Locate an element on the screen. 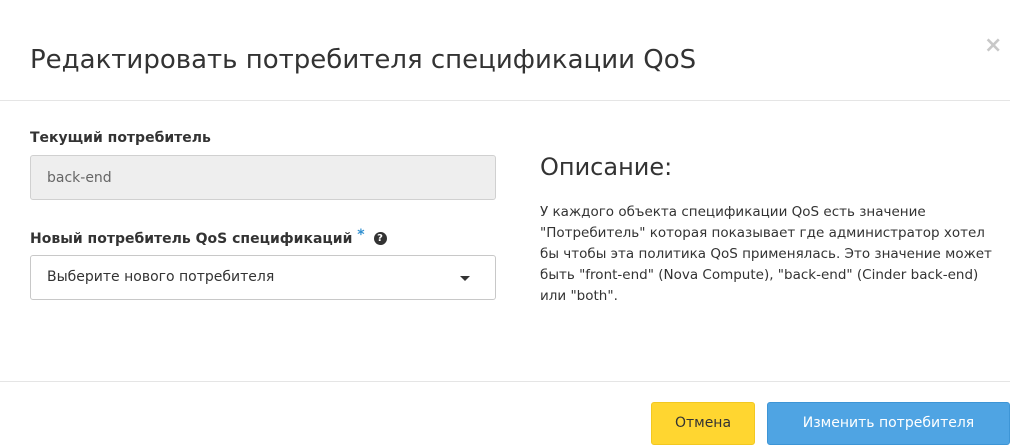 The width and height of the screenshot is (1010, 445). current-consumer-label: Текущий потребитель is located at coordinates (120, 138).